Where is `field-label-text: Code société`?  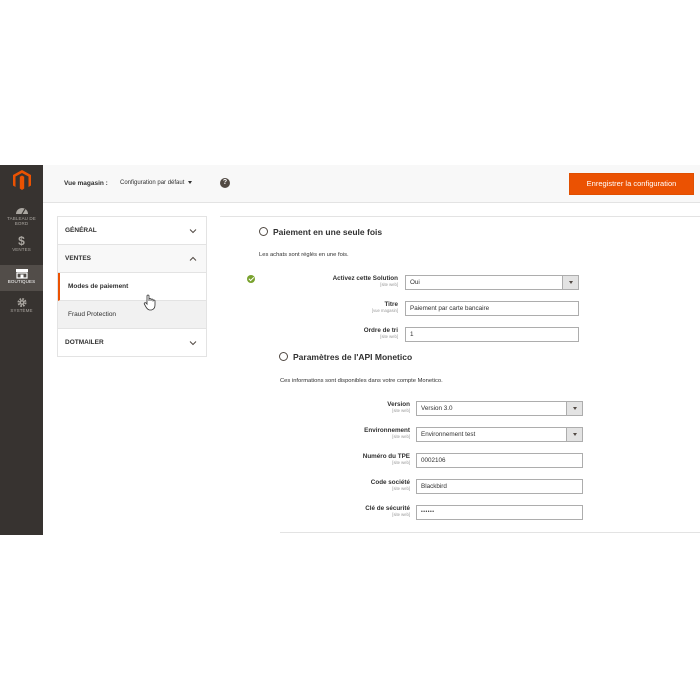
field-label-text: Code société is located at coordinates (390, 482).